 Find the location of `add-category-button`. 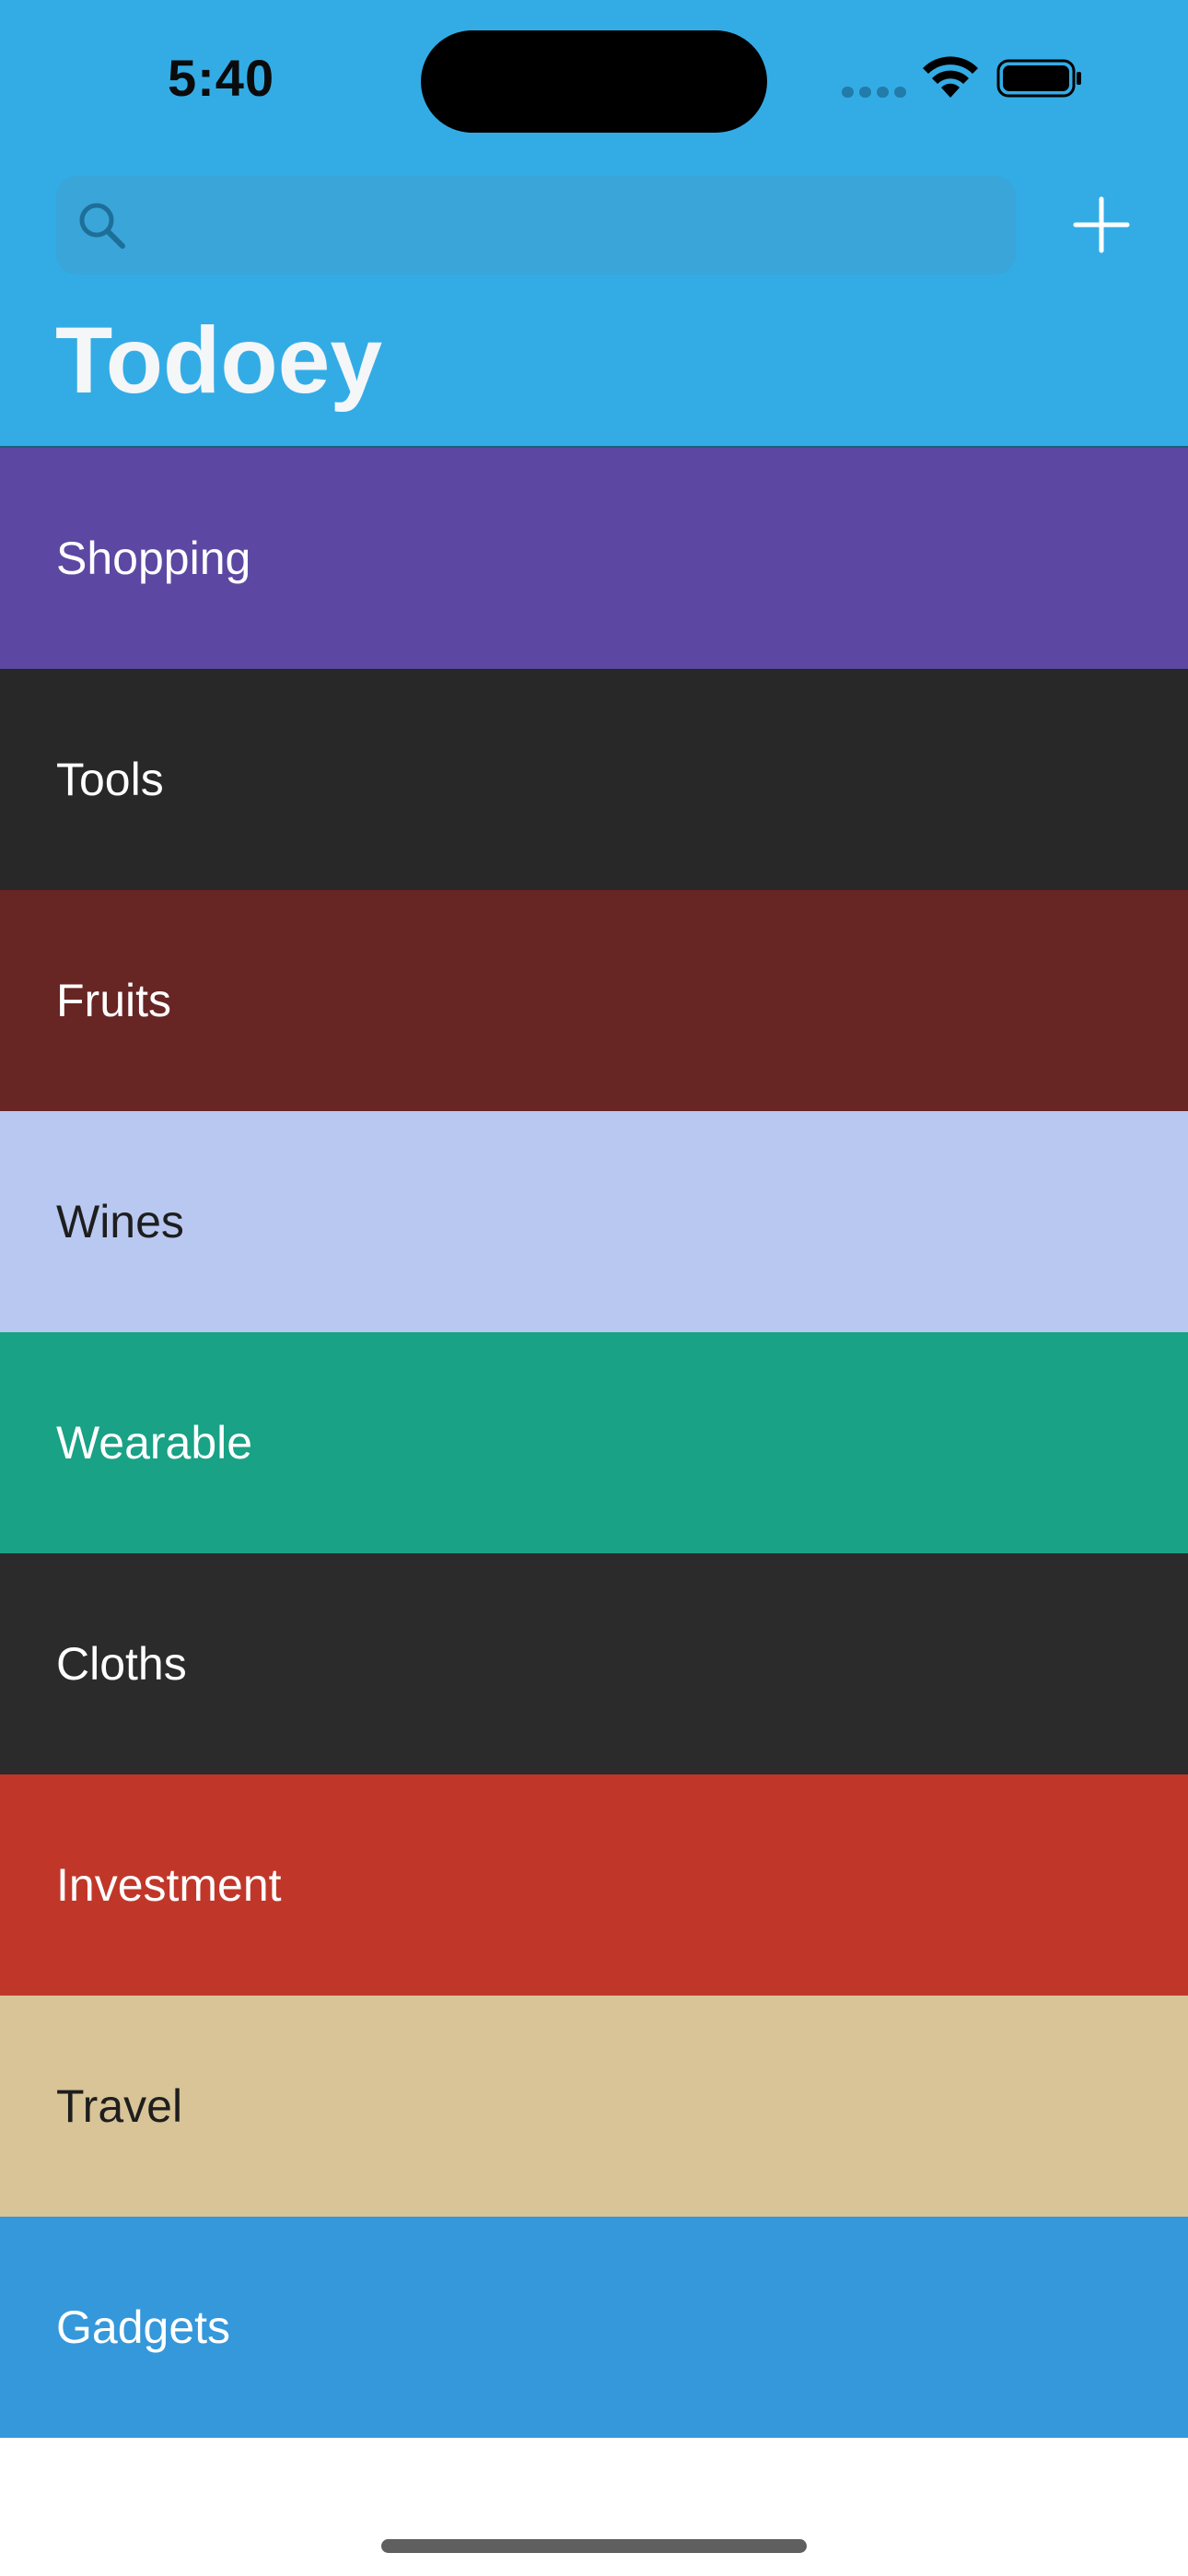

add-category-button is located at coordinates (1101, 225).